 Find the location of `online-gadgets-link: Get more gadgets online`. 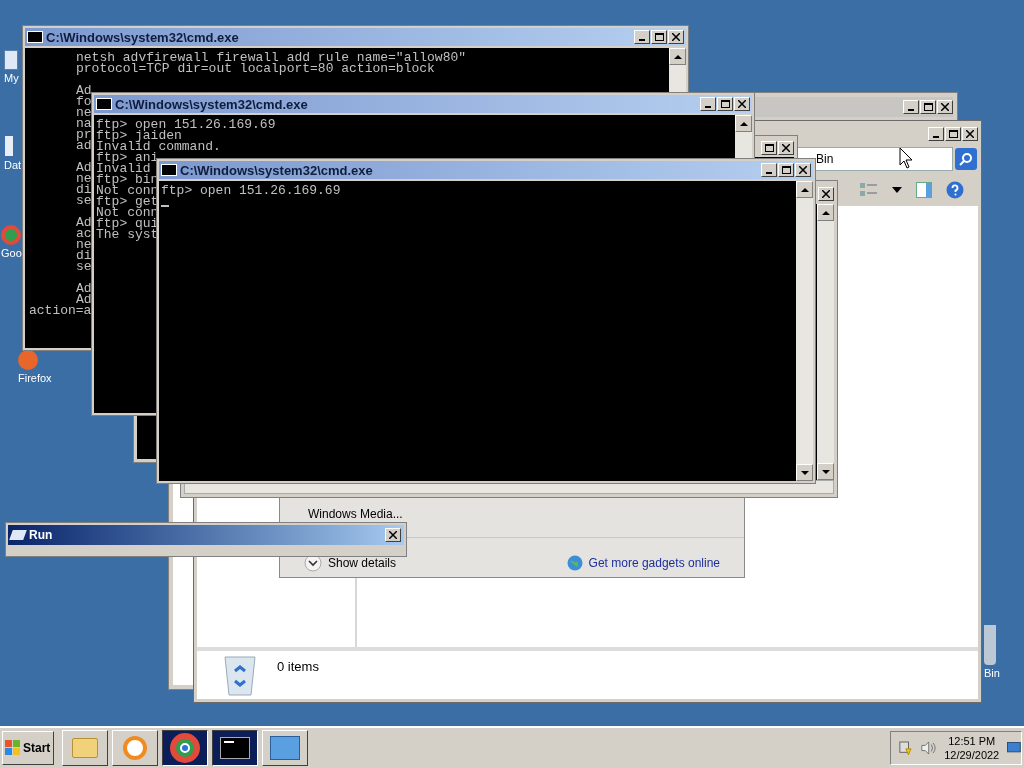

online-gadgets-link: Get more gadgets online is located at coordinates (654, 563).